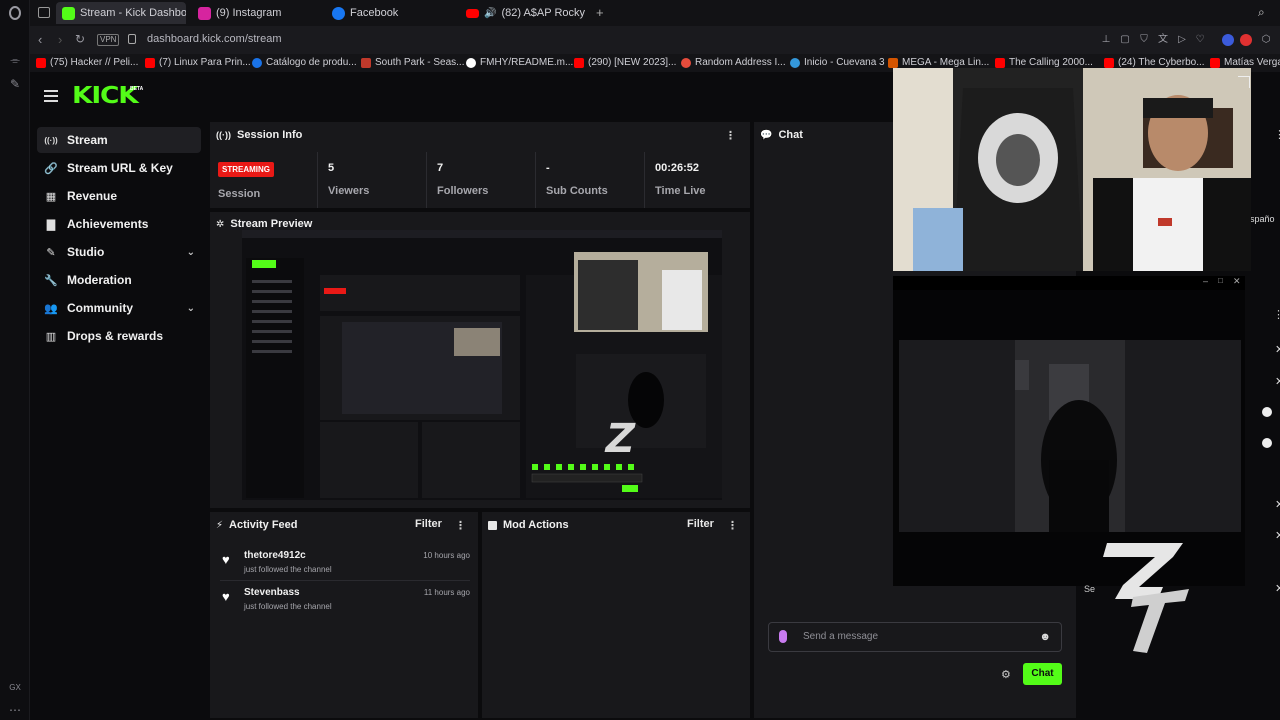 The image size is (1280, 720). I want to click on broadcast-icon: ((·)), so click(223, 135).